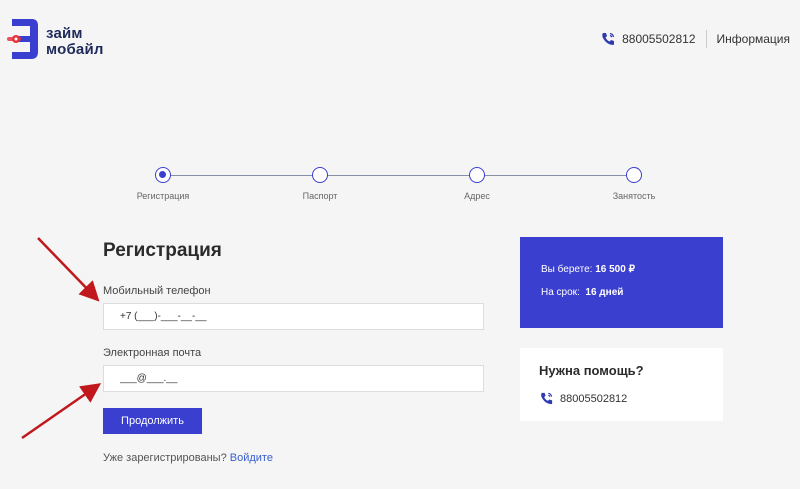 Image resolution: width=800 pixels, height=489 pixels. I want to click on loan-amount-value: 16 500 ₽, so click(615, 269).